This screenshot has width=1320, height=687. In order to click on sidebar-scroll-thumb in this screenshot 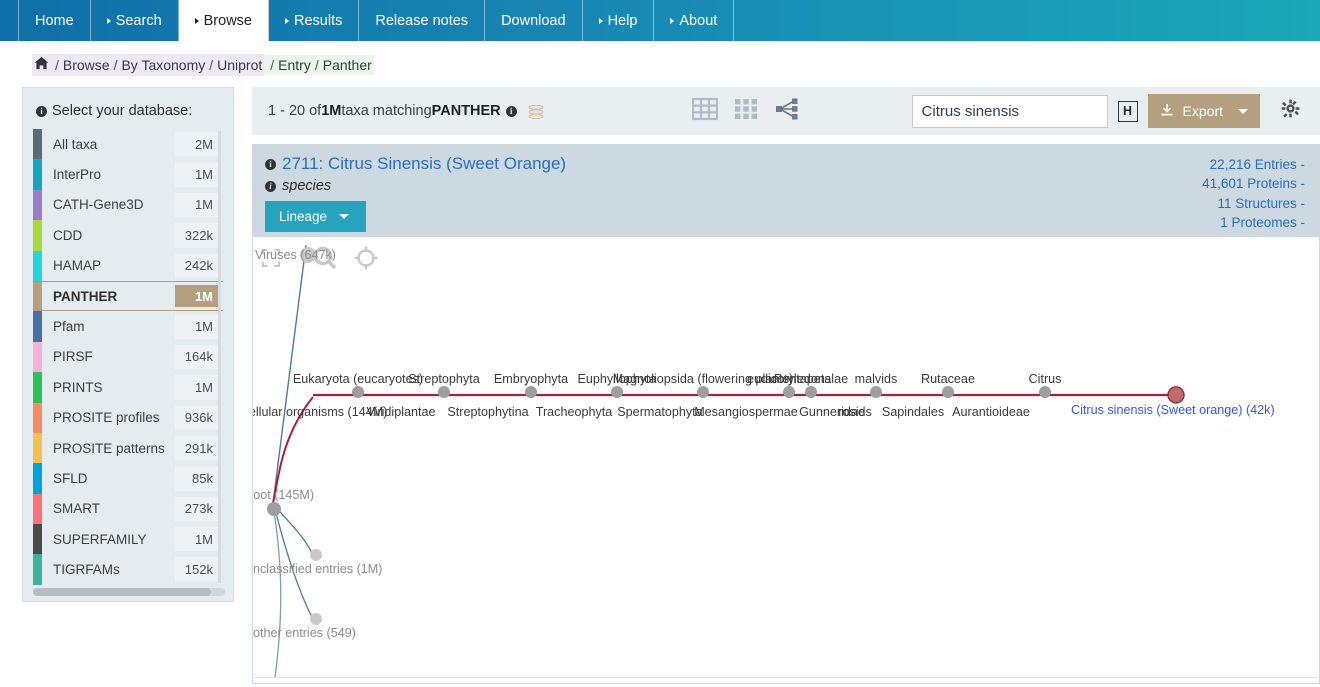, I will do `click(122, 592)`.